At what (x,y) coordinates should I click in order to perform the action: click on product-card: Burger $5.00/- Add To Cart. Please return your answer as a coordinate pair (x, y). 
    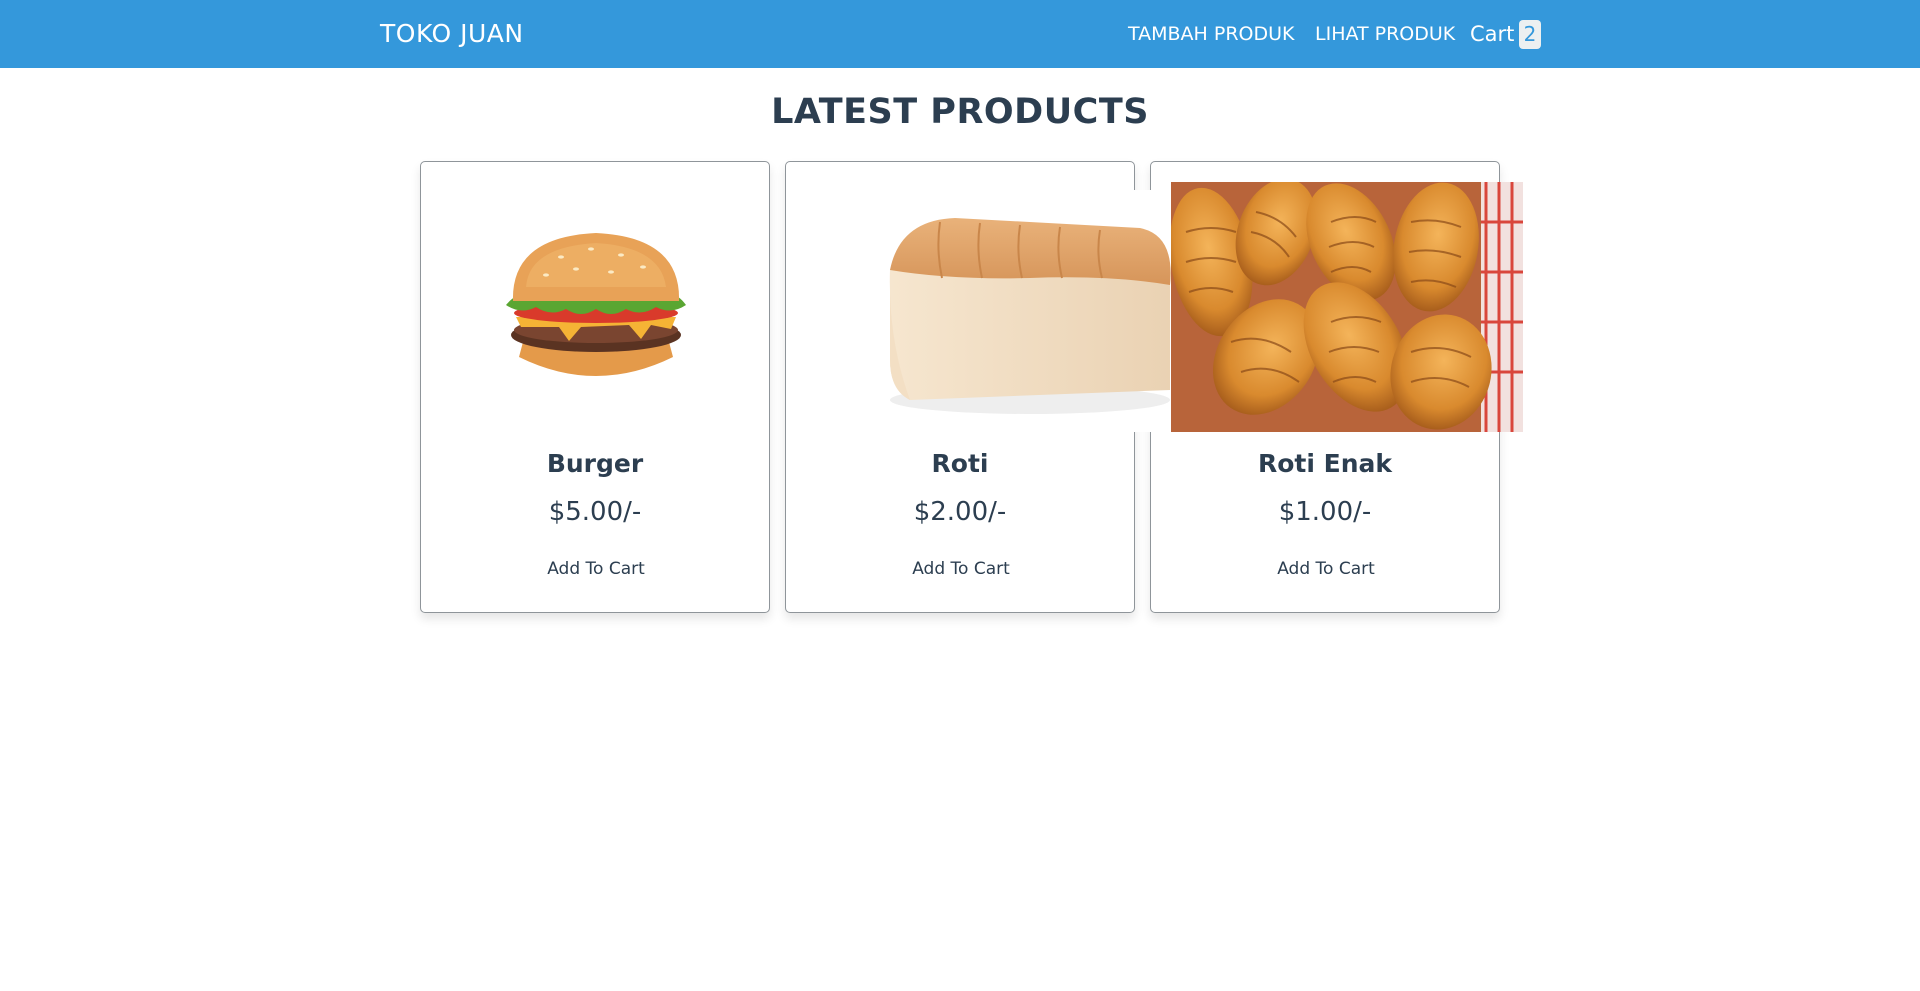
    Looking at the image, I should click on (595, 387).